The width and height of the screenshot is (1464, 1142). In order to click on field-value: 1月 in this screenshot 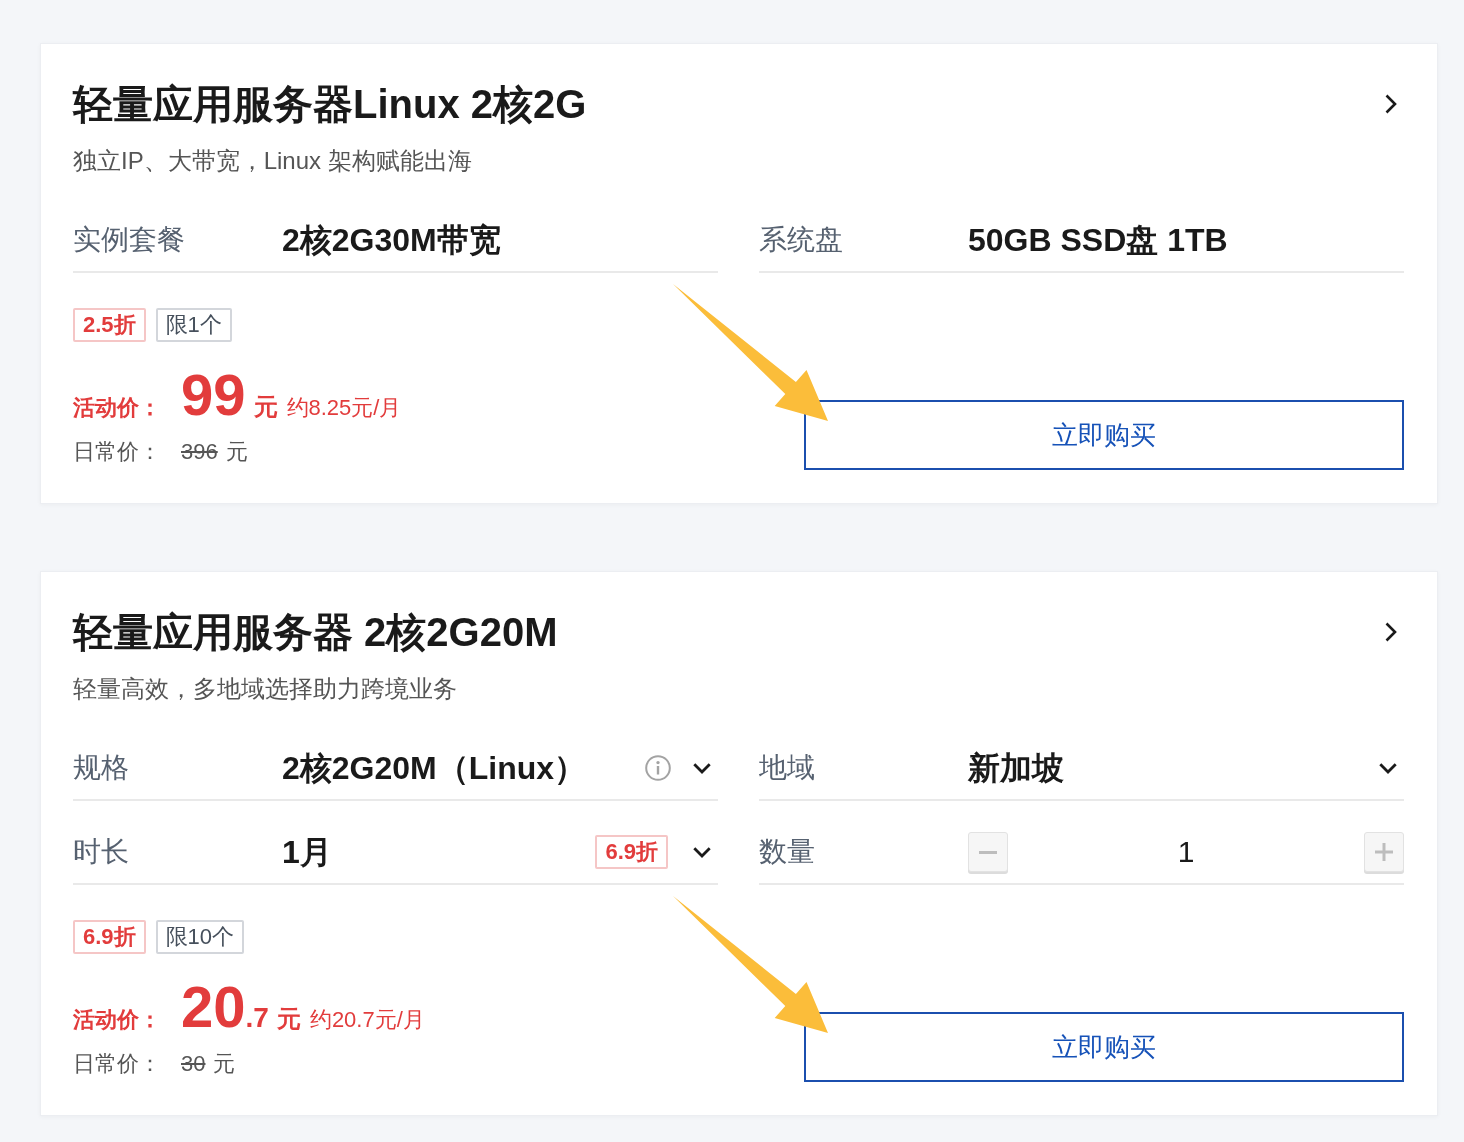, I will do `click(307, 852)`.